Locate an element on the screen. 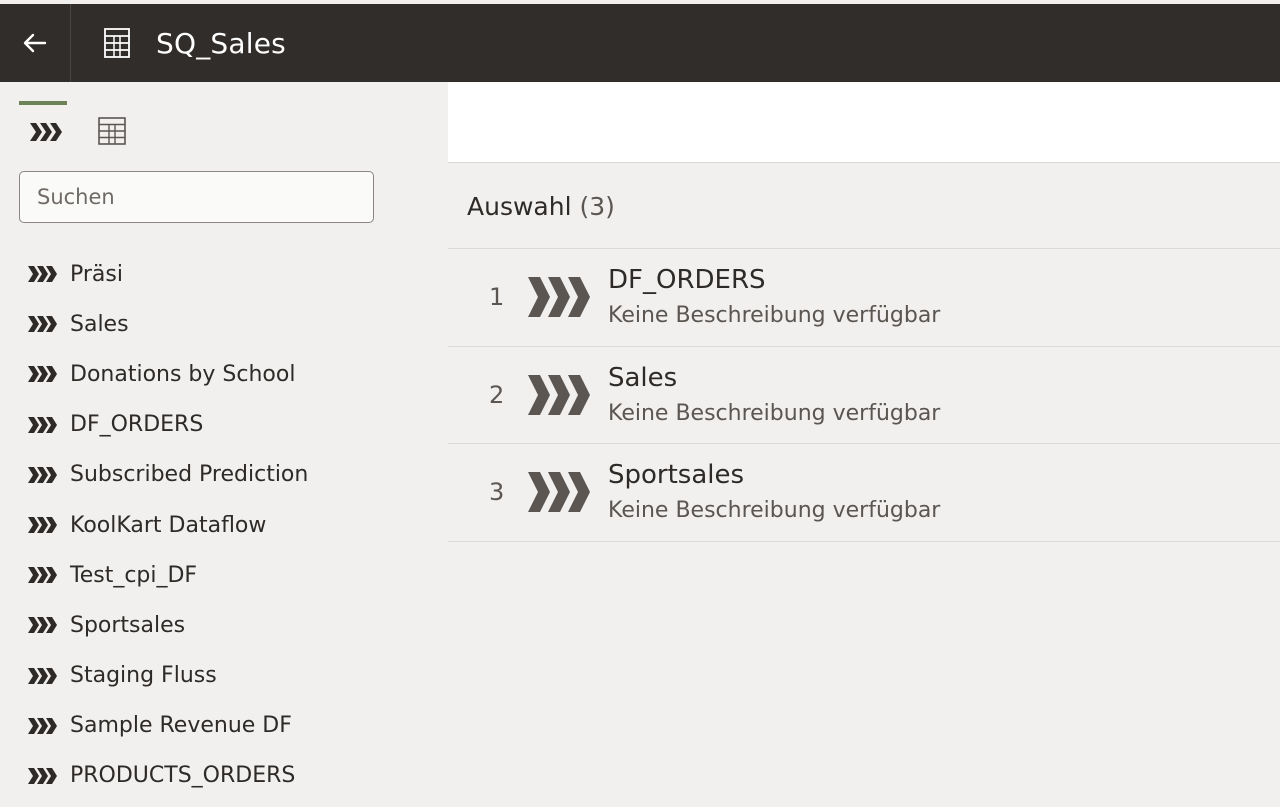  list-item: Sportsales is located at coordinates (223, 625).